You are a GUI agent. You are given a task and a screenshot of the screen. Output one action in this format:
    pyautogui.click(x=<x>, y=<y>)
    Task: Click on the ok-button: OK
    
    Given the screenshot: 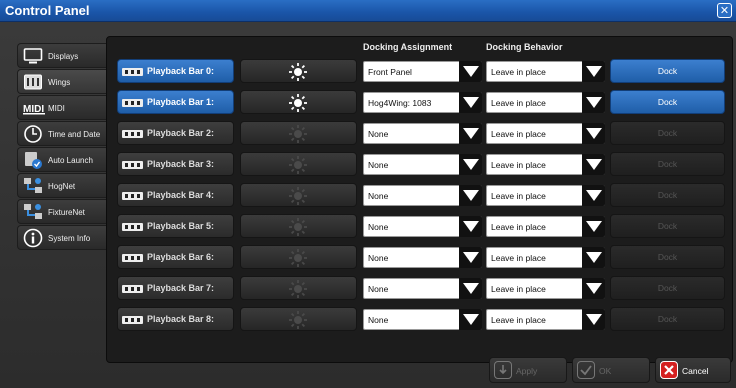 What is the action you would take?
    pyautogui.click(x=611, y=370)
    